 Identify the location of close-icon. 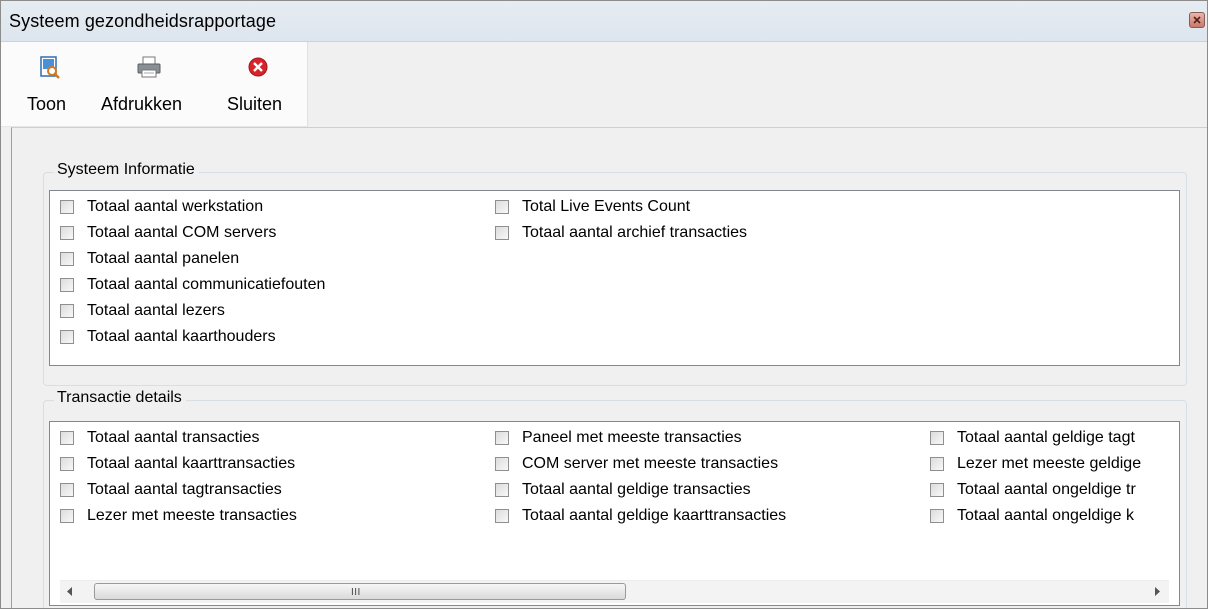
(1197, 20).